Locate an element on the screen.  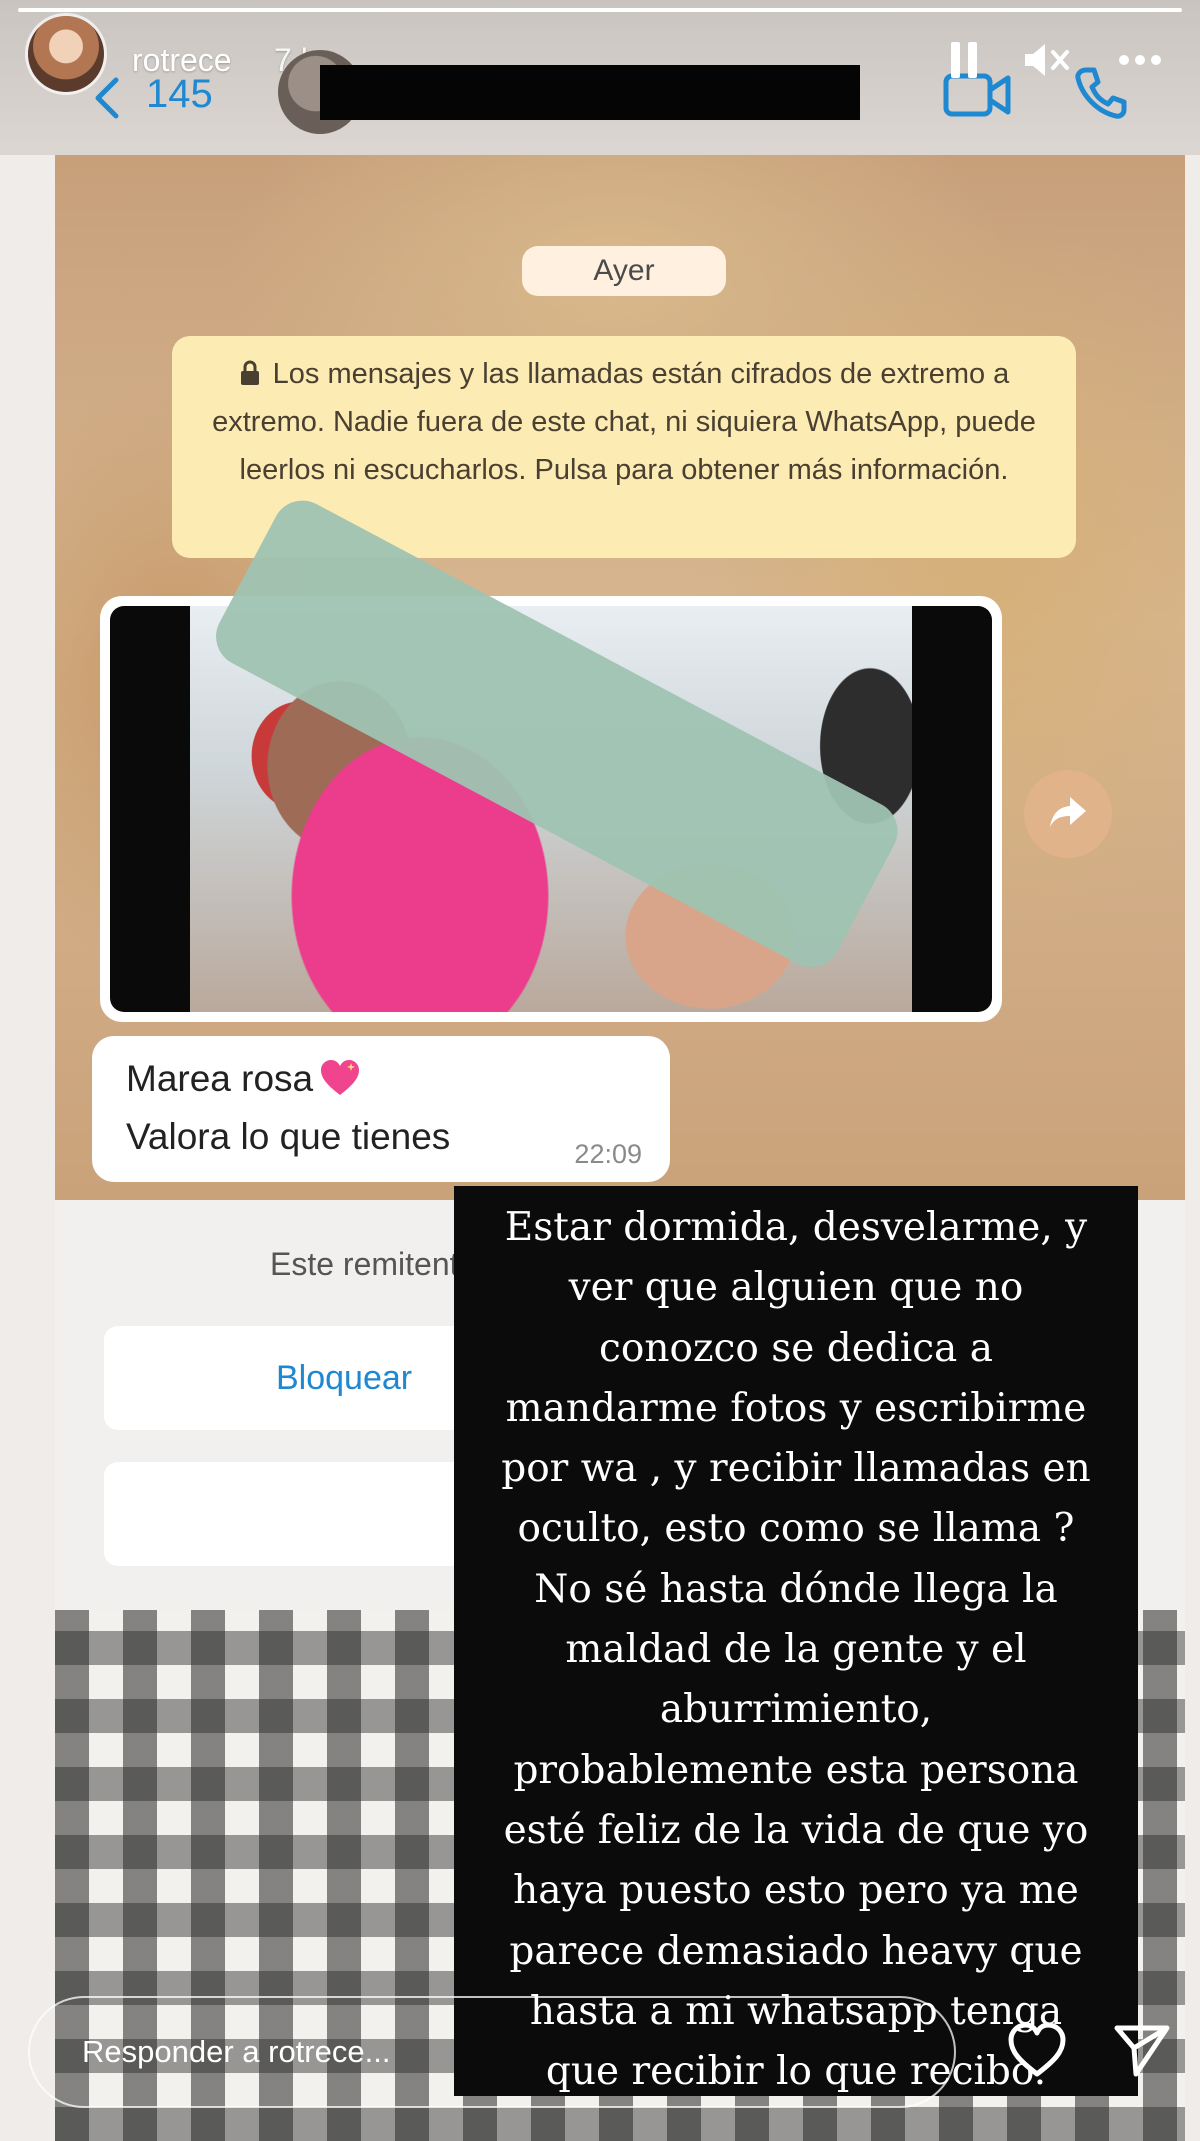
pause-button is located at coordinates (964, 60).